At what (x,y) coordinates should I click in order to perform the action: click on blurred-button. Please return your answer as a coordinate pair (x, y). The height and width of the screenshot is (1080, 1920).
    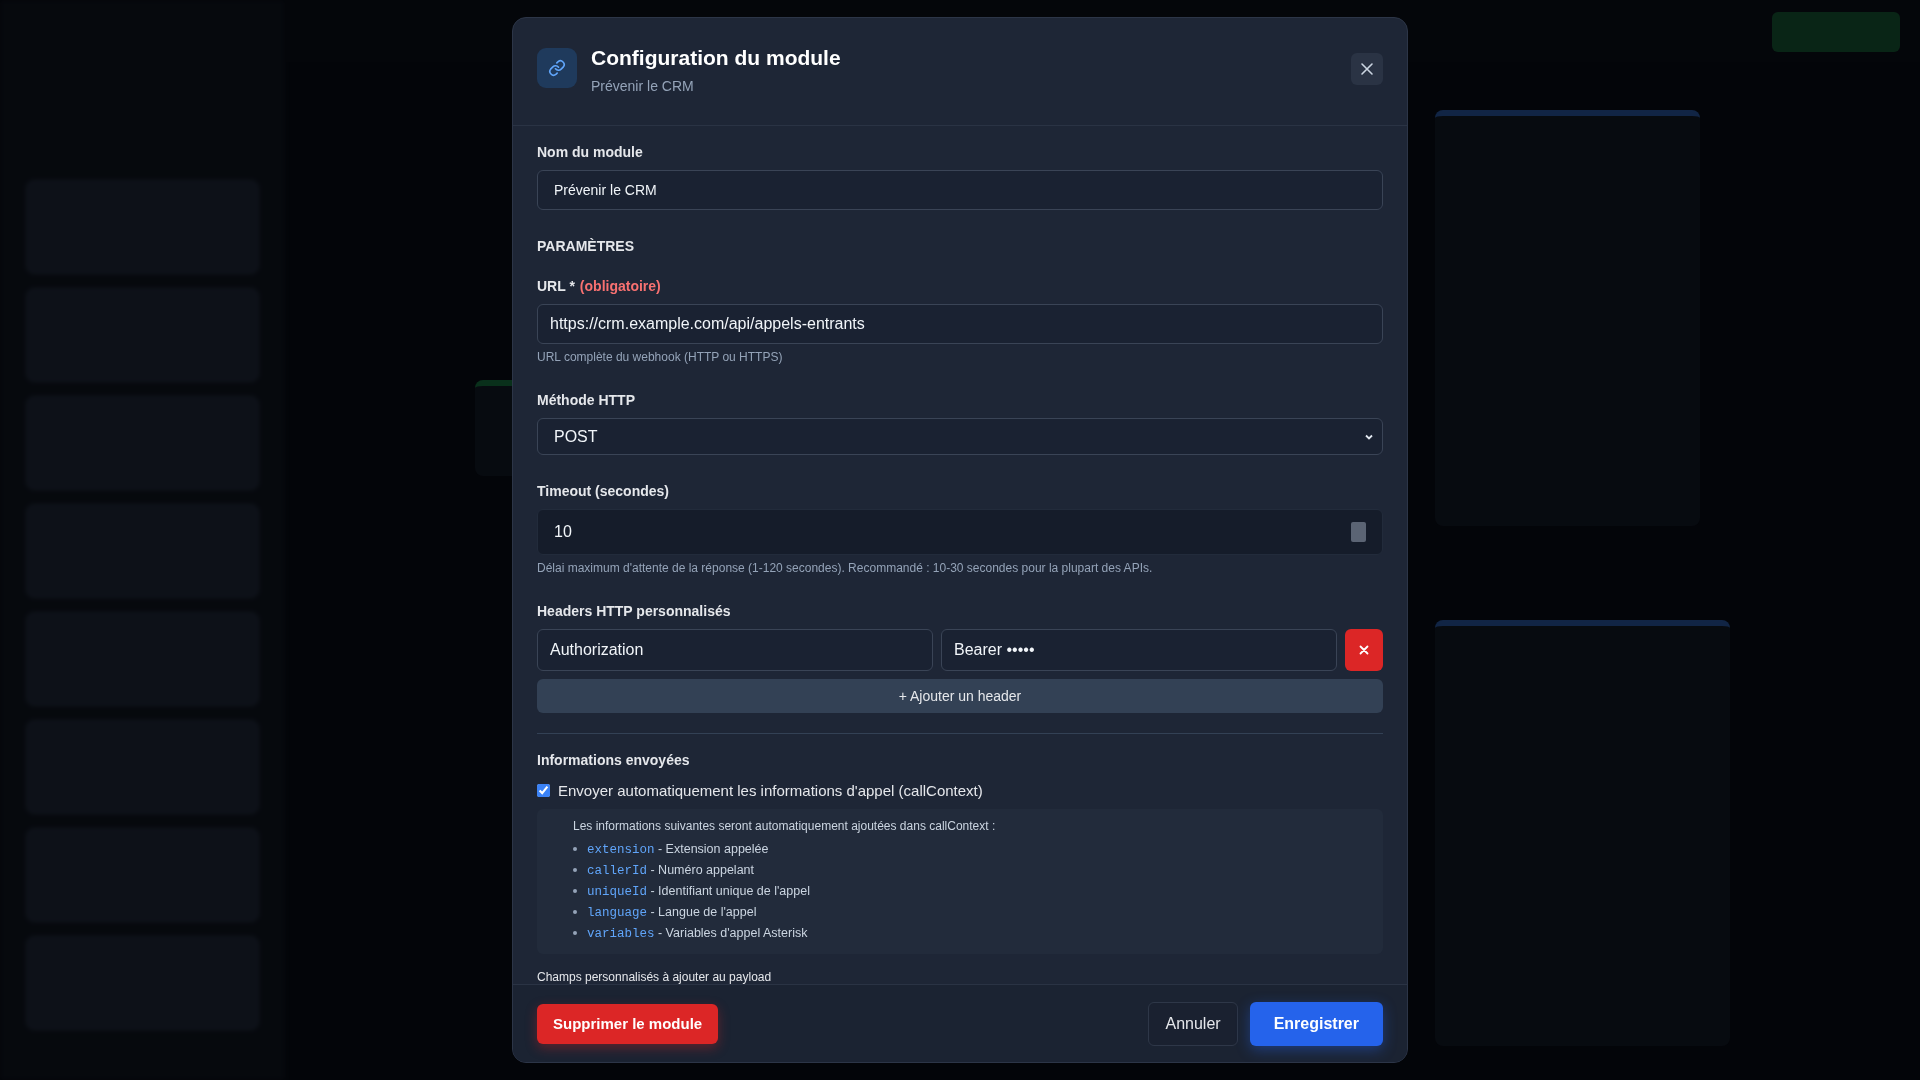
    Looking at the image, I should click on (1836, 32).